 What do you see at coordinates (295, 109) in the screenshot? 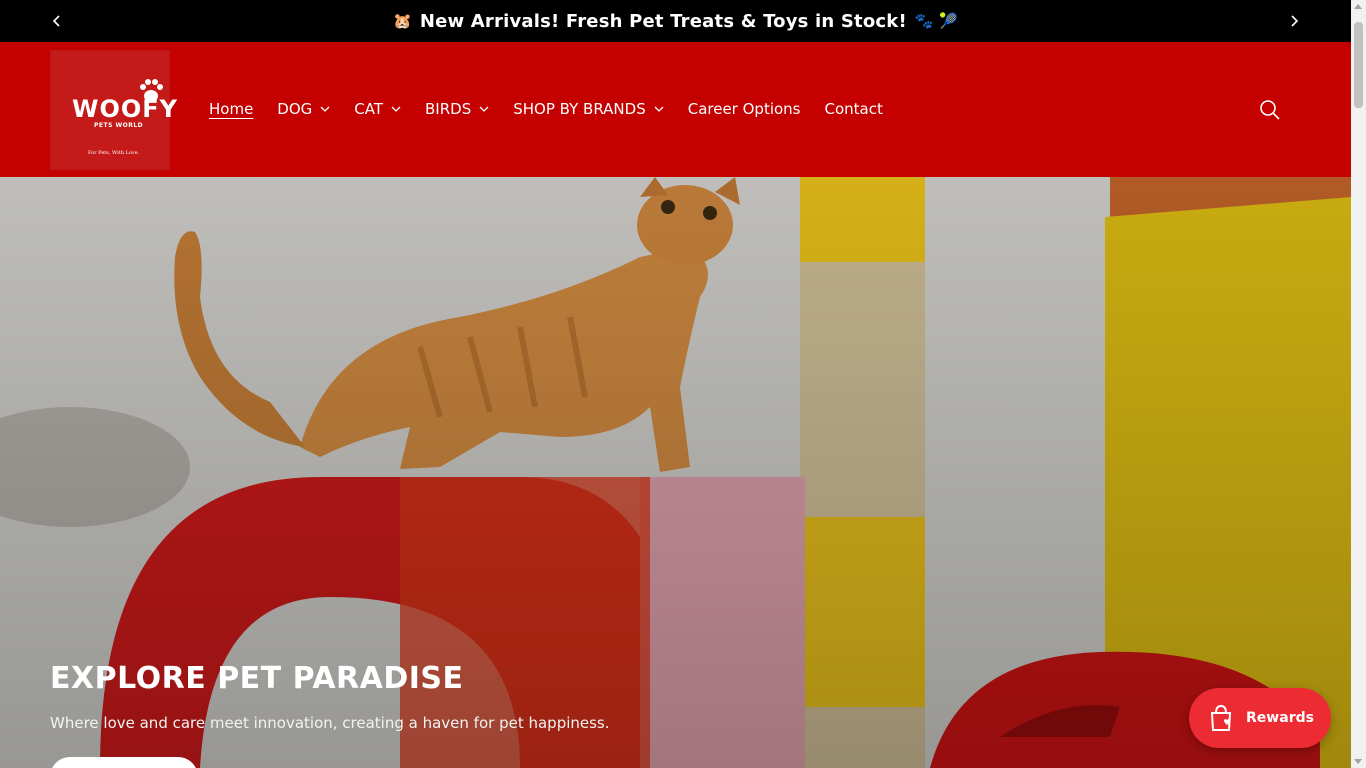
I see `nav-item-label: DOG` at bounding box center [295, 109].